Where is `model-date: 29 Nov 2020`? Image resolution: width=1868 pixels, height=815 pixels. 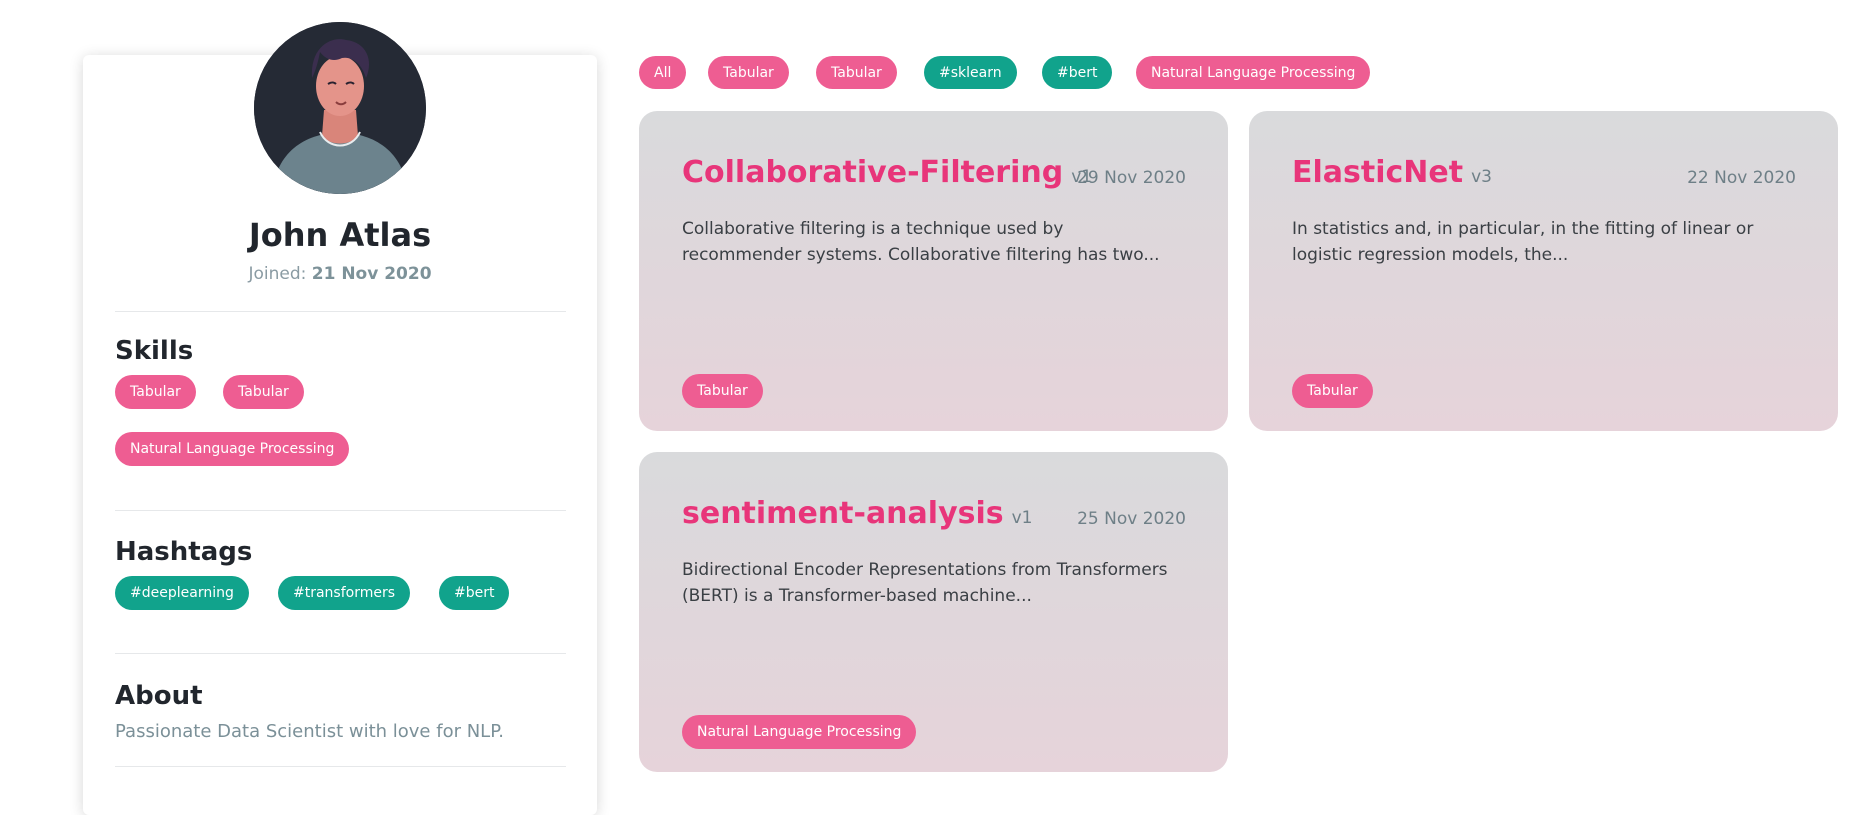
model-date: 29 Nov 2020 is located at coordinates (1131, 178).